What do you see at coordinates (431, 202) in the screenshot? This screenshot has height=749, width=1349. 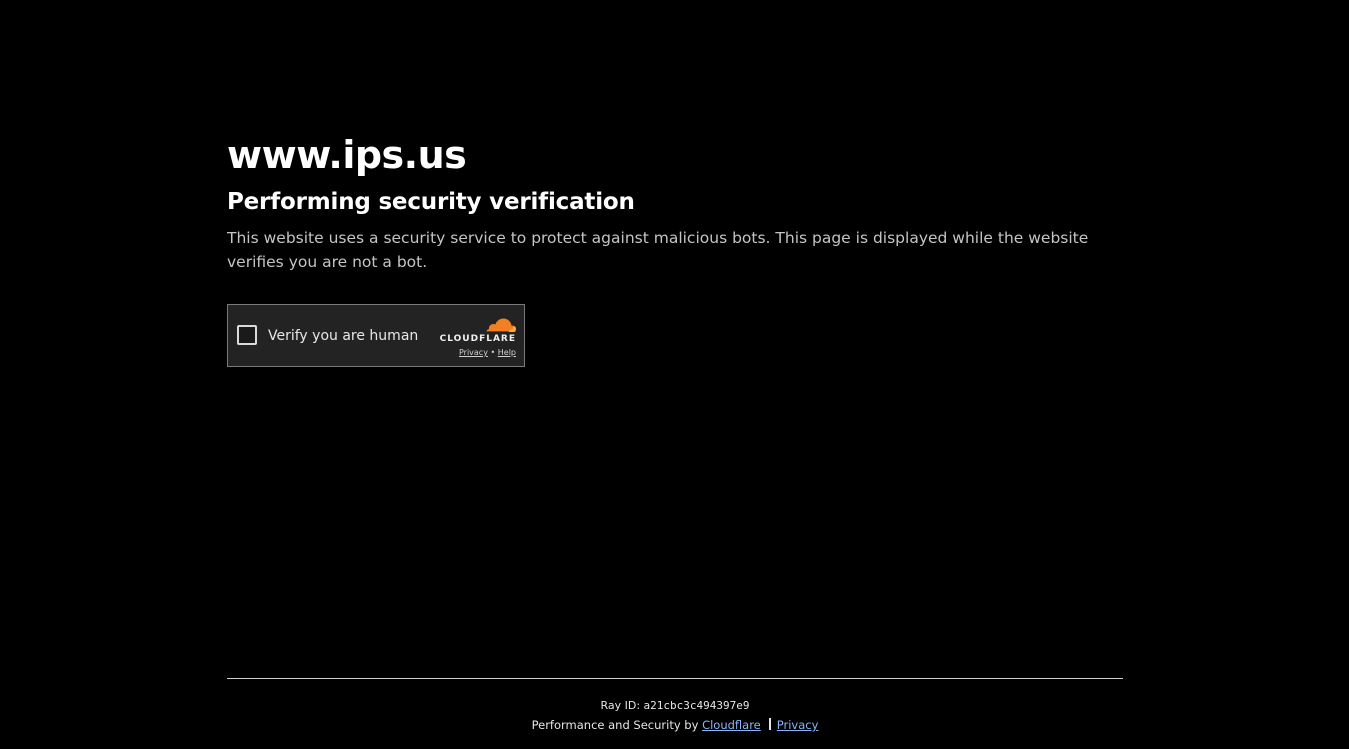 I see `verification-heading: Performing security verification` at bounding box center [431, 202].